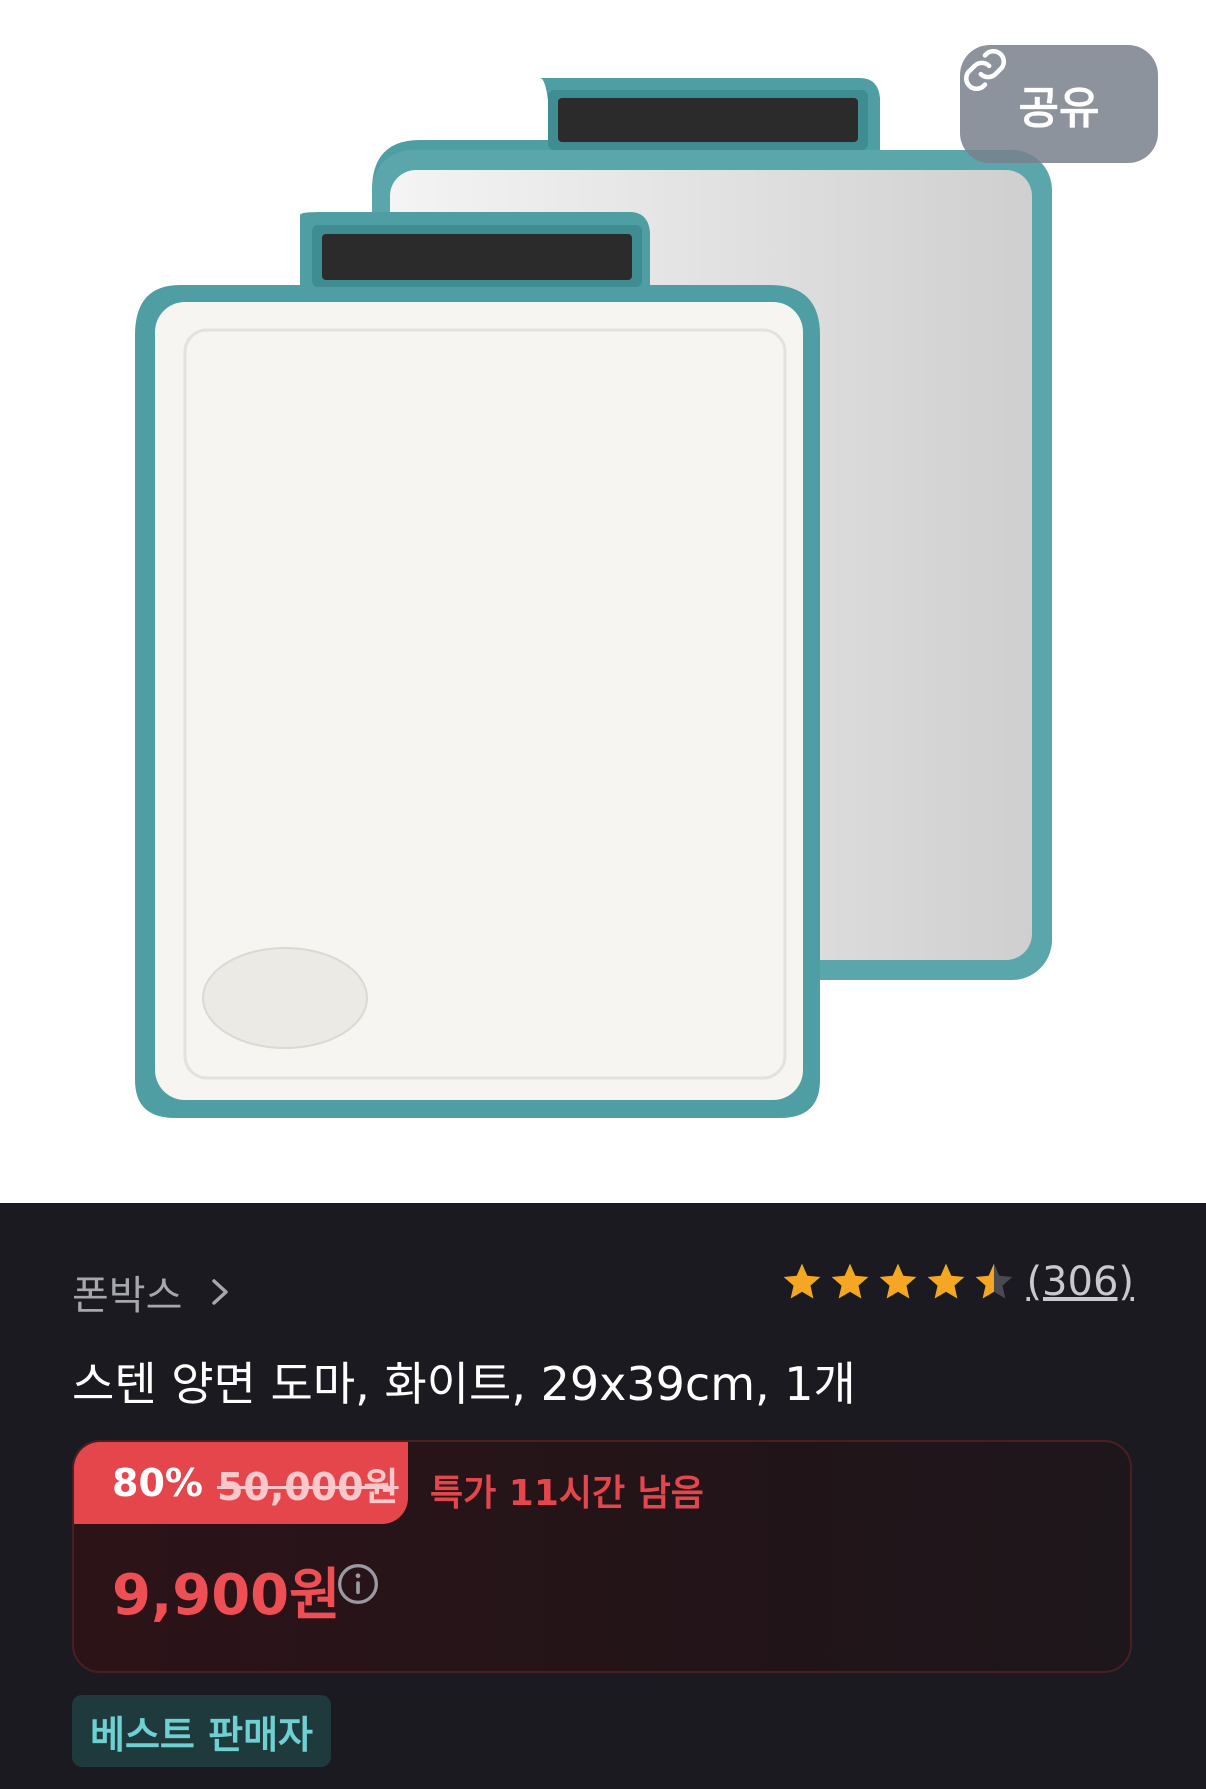 Image resolution: width=1206 pixels, height=1789 pixels. I want to click on seller-name: 폰박스, so click(127, 1296).